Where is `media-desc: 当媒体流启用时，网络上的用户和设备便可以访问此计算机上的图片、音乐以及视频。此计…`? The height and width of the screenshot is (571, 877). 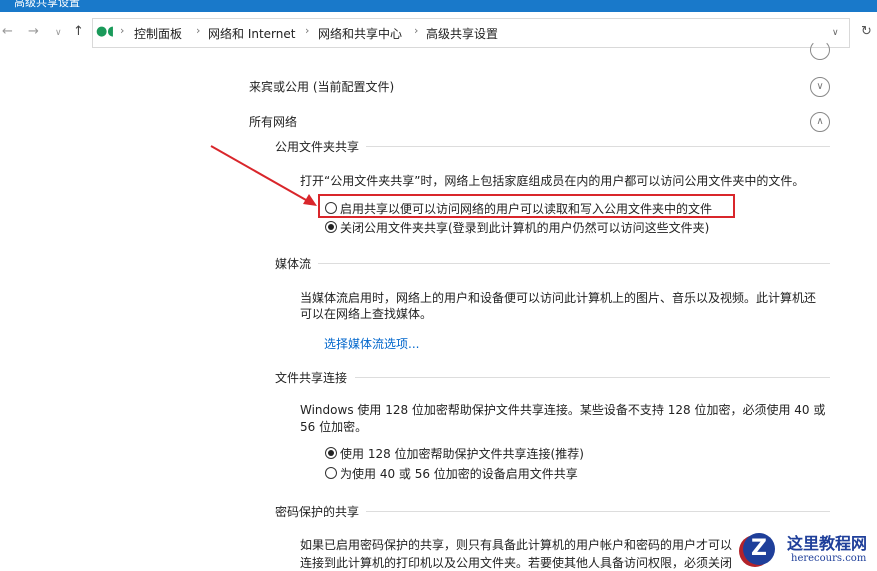 media-desc: 当媒体流启用时，网络上的用户和设备便可以访问此计算机上的图片、音乐以及视频。此计… is located at coordinates (558, 298).